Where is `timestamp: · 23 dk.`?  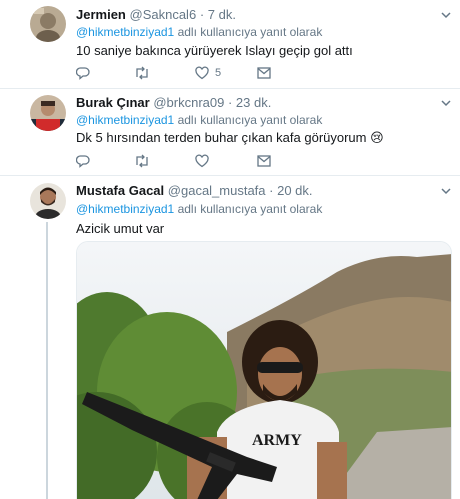
timestamp: · 23 dk. is located at coordinates (249, 102).